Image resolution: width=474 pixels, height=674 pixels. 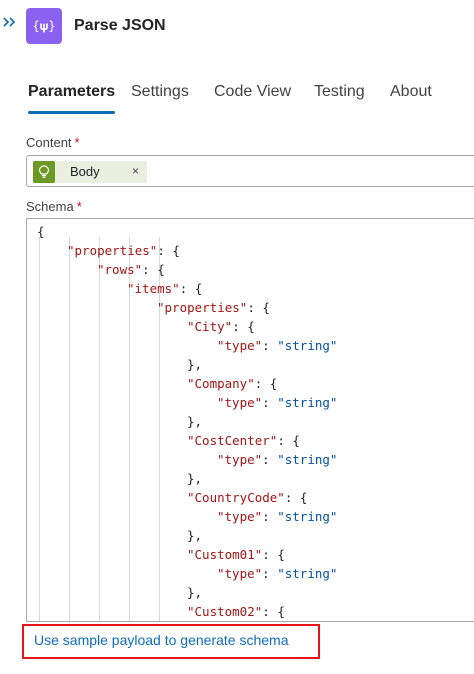 I want to click on body-token: Body ×, so click(x=90, y=172).